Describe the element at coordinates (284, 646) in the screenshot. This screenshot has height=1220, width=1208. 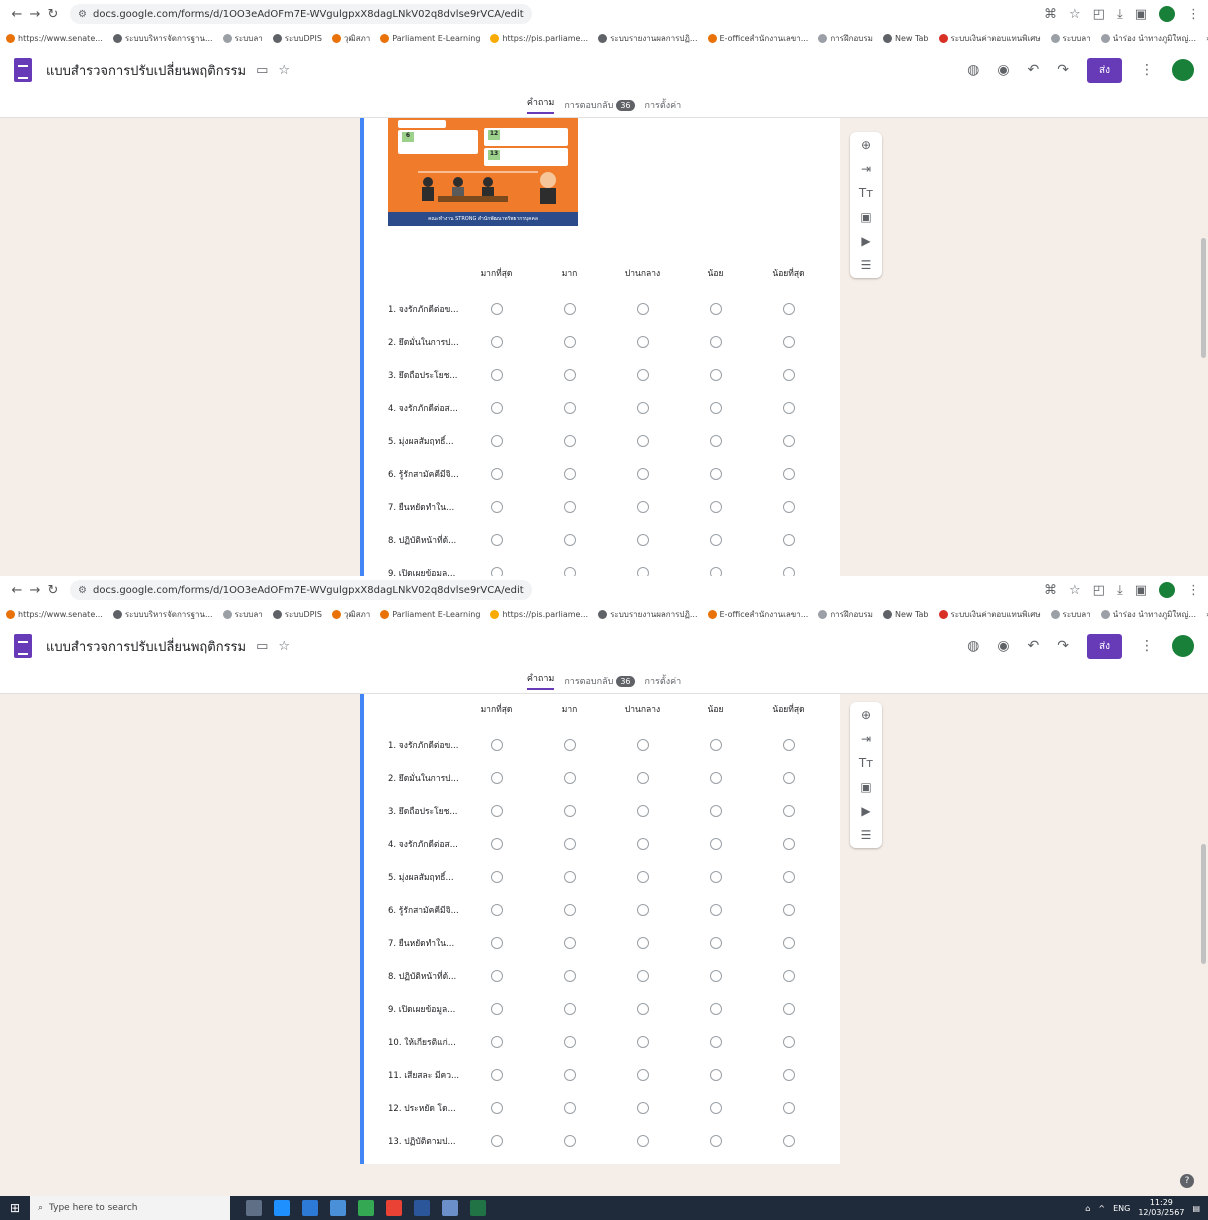
I see `star-icon: ☆` at that location.